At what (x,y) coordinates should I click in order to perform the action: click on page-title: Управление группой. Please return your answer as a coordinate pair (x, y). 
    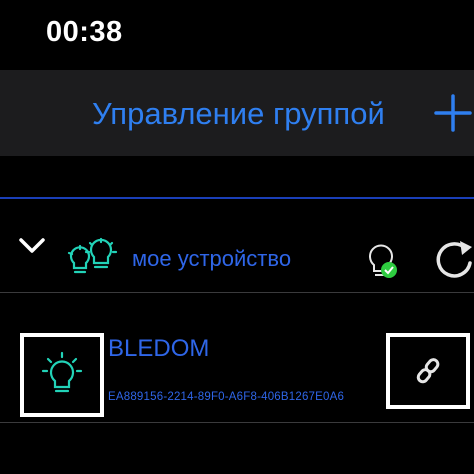
    Looking at the image, I should click on (238, 113).